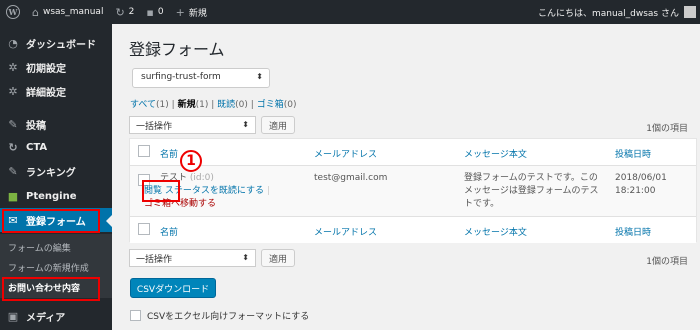 This screenshot has width=700, height=330. Describe the element at coordinates (13, 316) in the screenshot. I see `media-icon: ▣` at that location.